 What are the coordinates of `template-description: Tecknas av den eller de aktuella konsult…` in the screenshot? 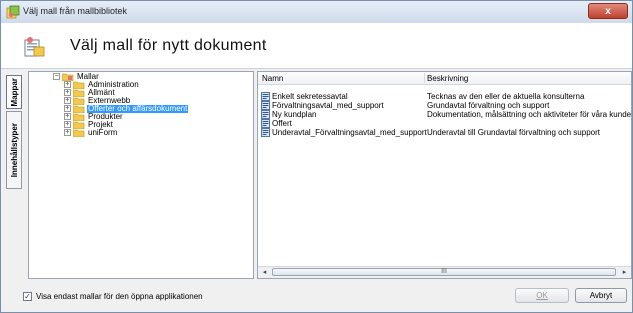 It's located at (506, 96).